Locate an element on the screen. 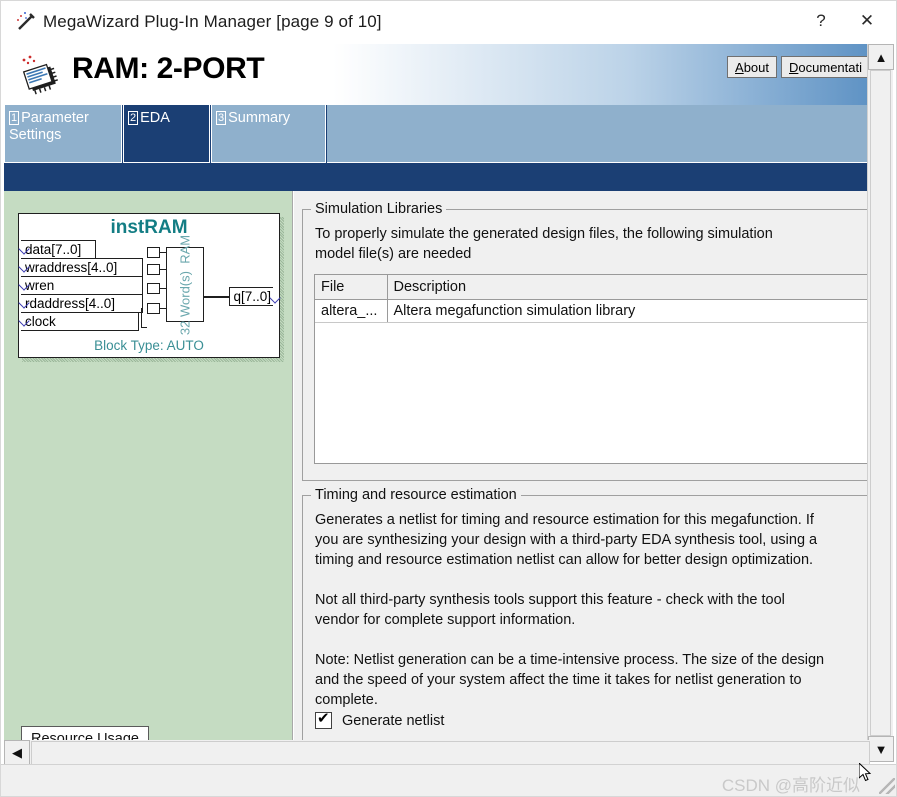 Image resolution: width=897 pixels, height=797 pixels. port-rdaddress: rdaddress[4..0] is located at coordinates (82, 303).